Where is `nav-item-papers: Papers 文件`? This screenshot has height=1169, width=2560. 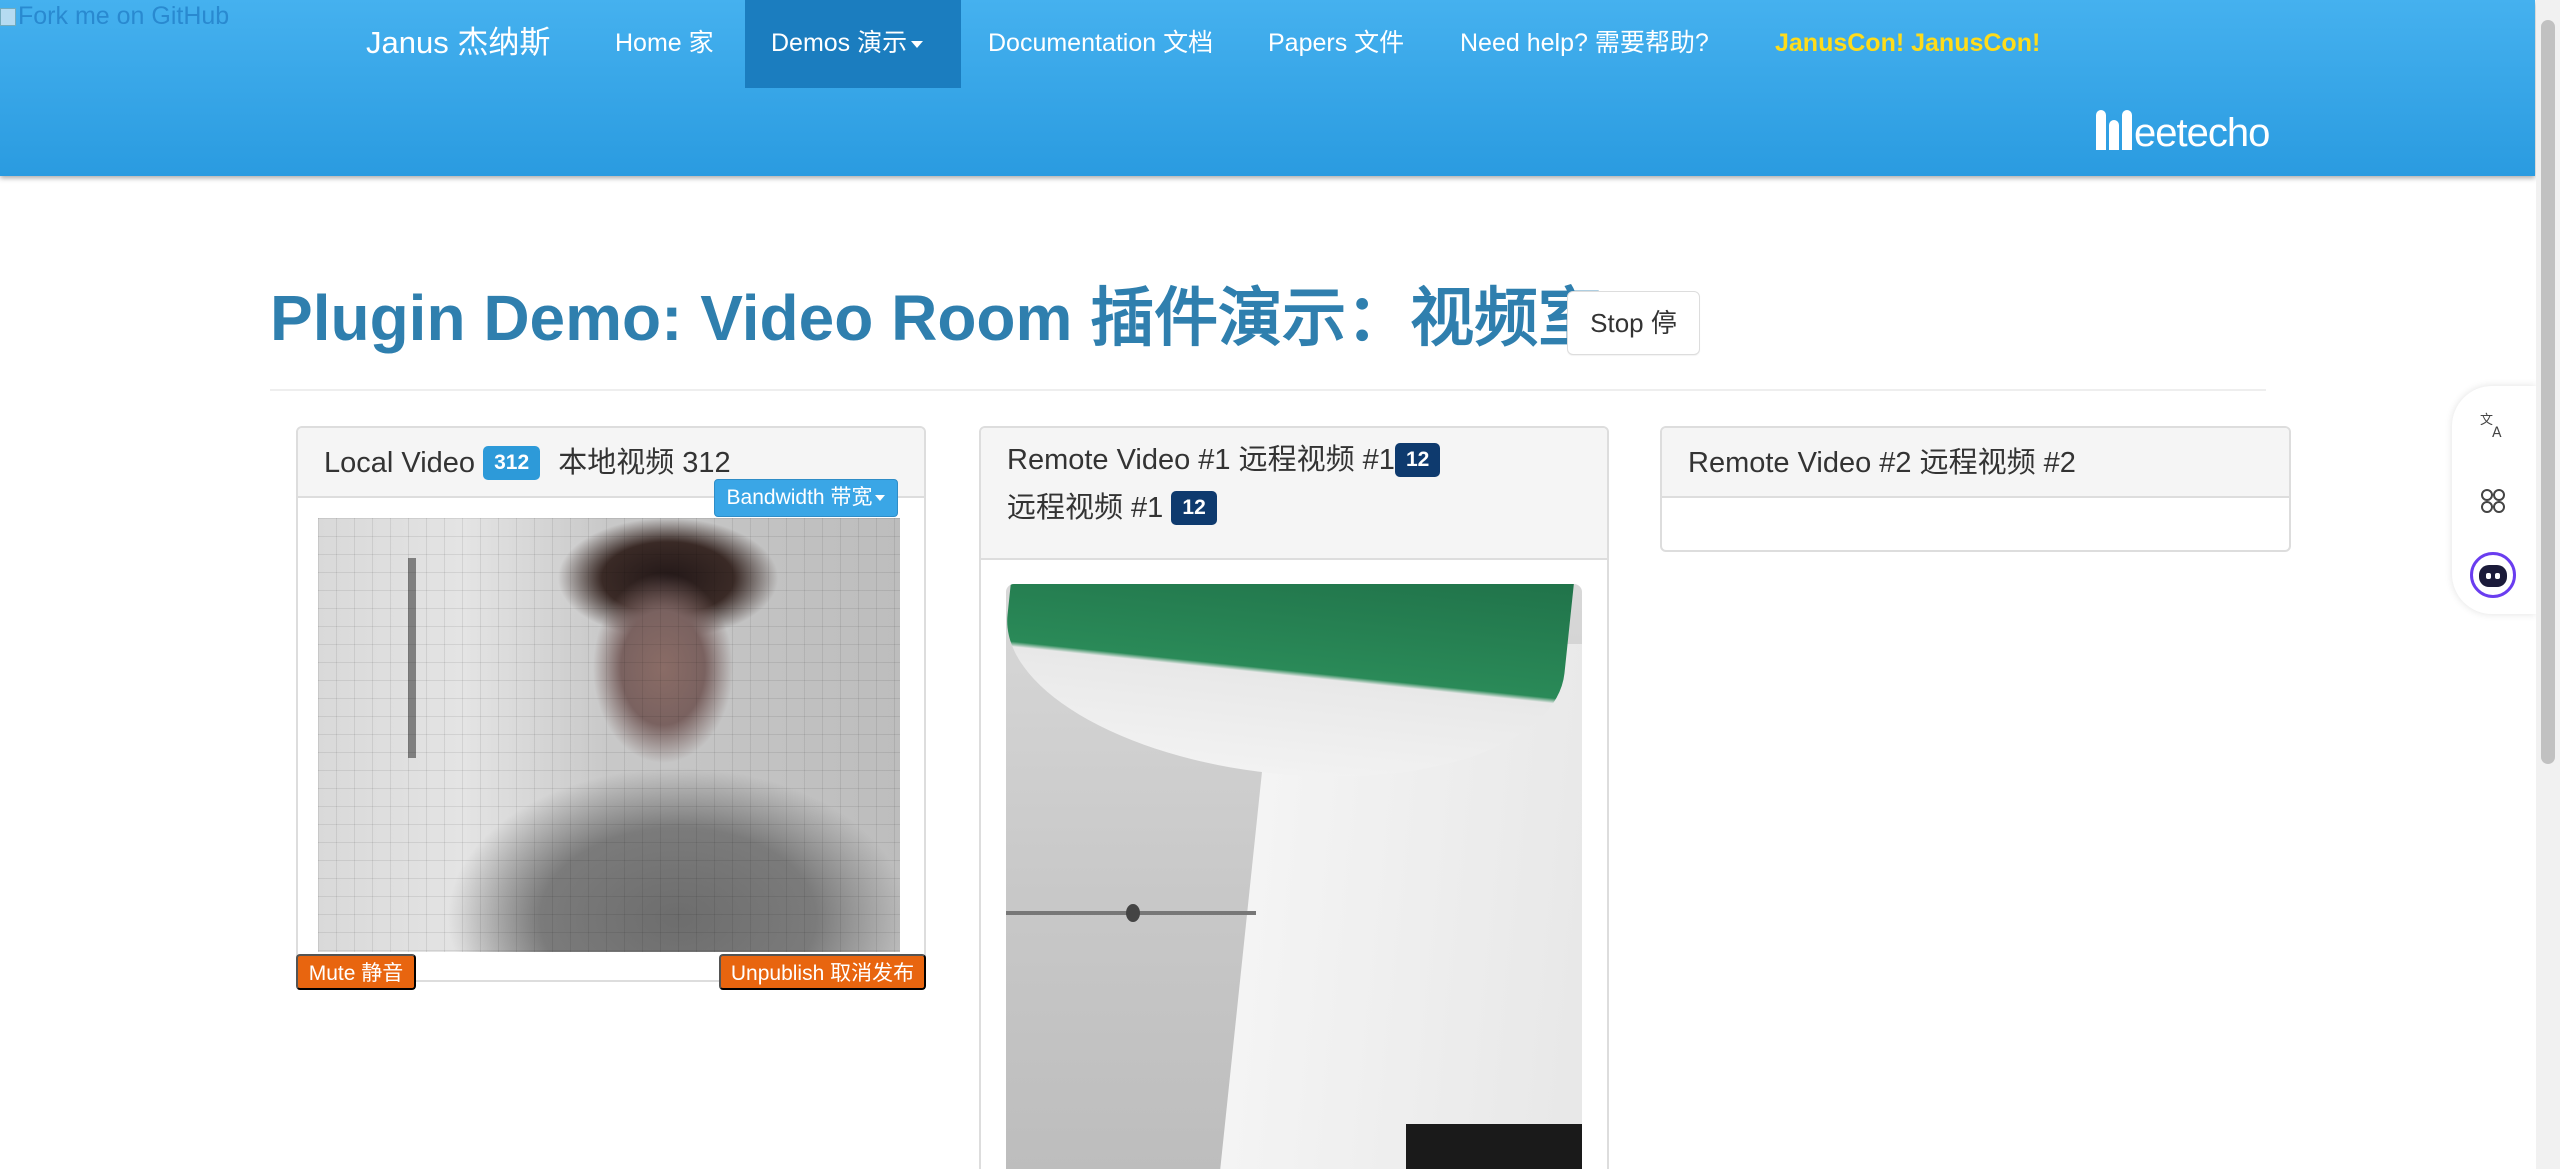 nav-item-papers: Papers 文件 is located at coordinates (1336, 44).